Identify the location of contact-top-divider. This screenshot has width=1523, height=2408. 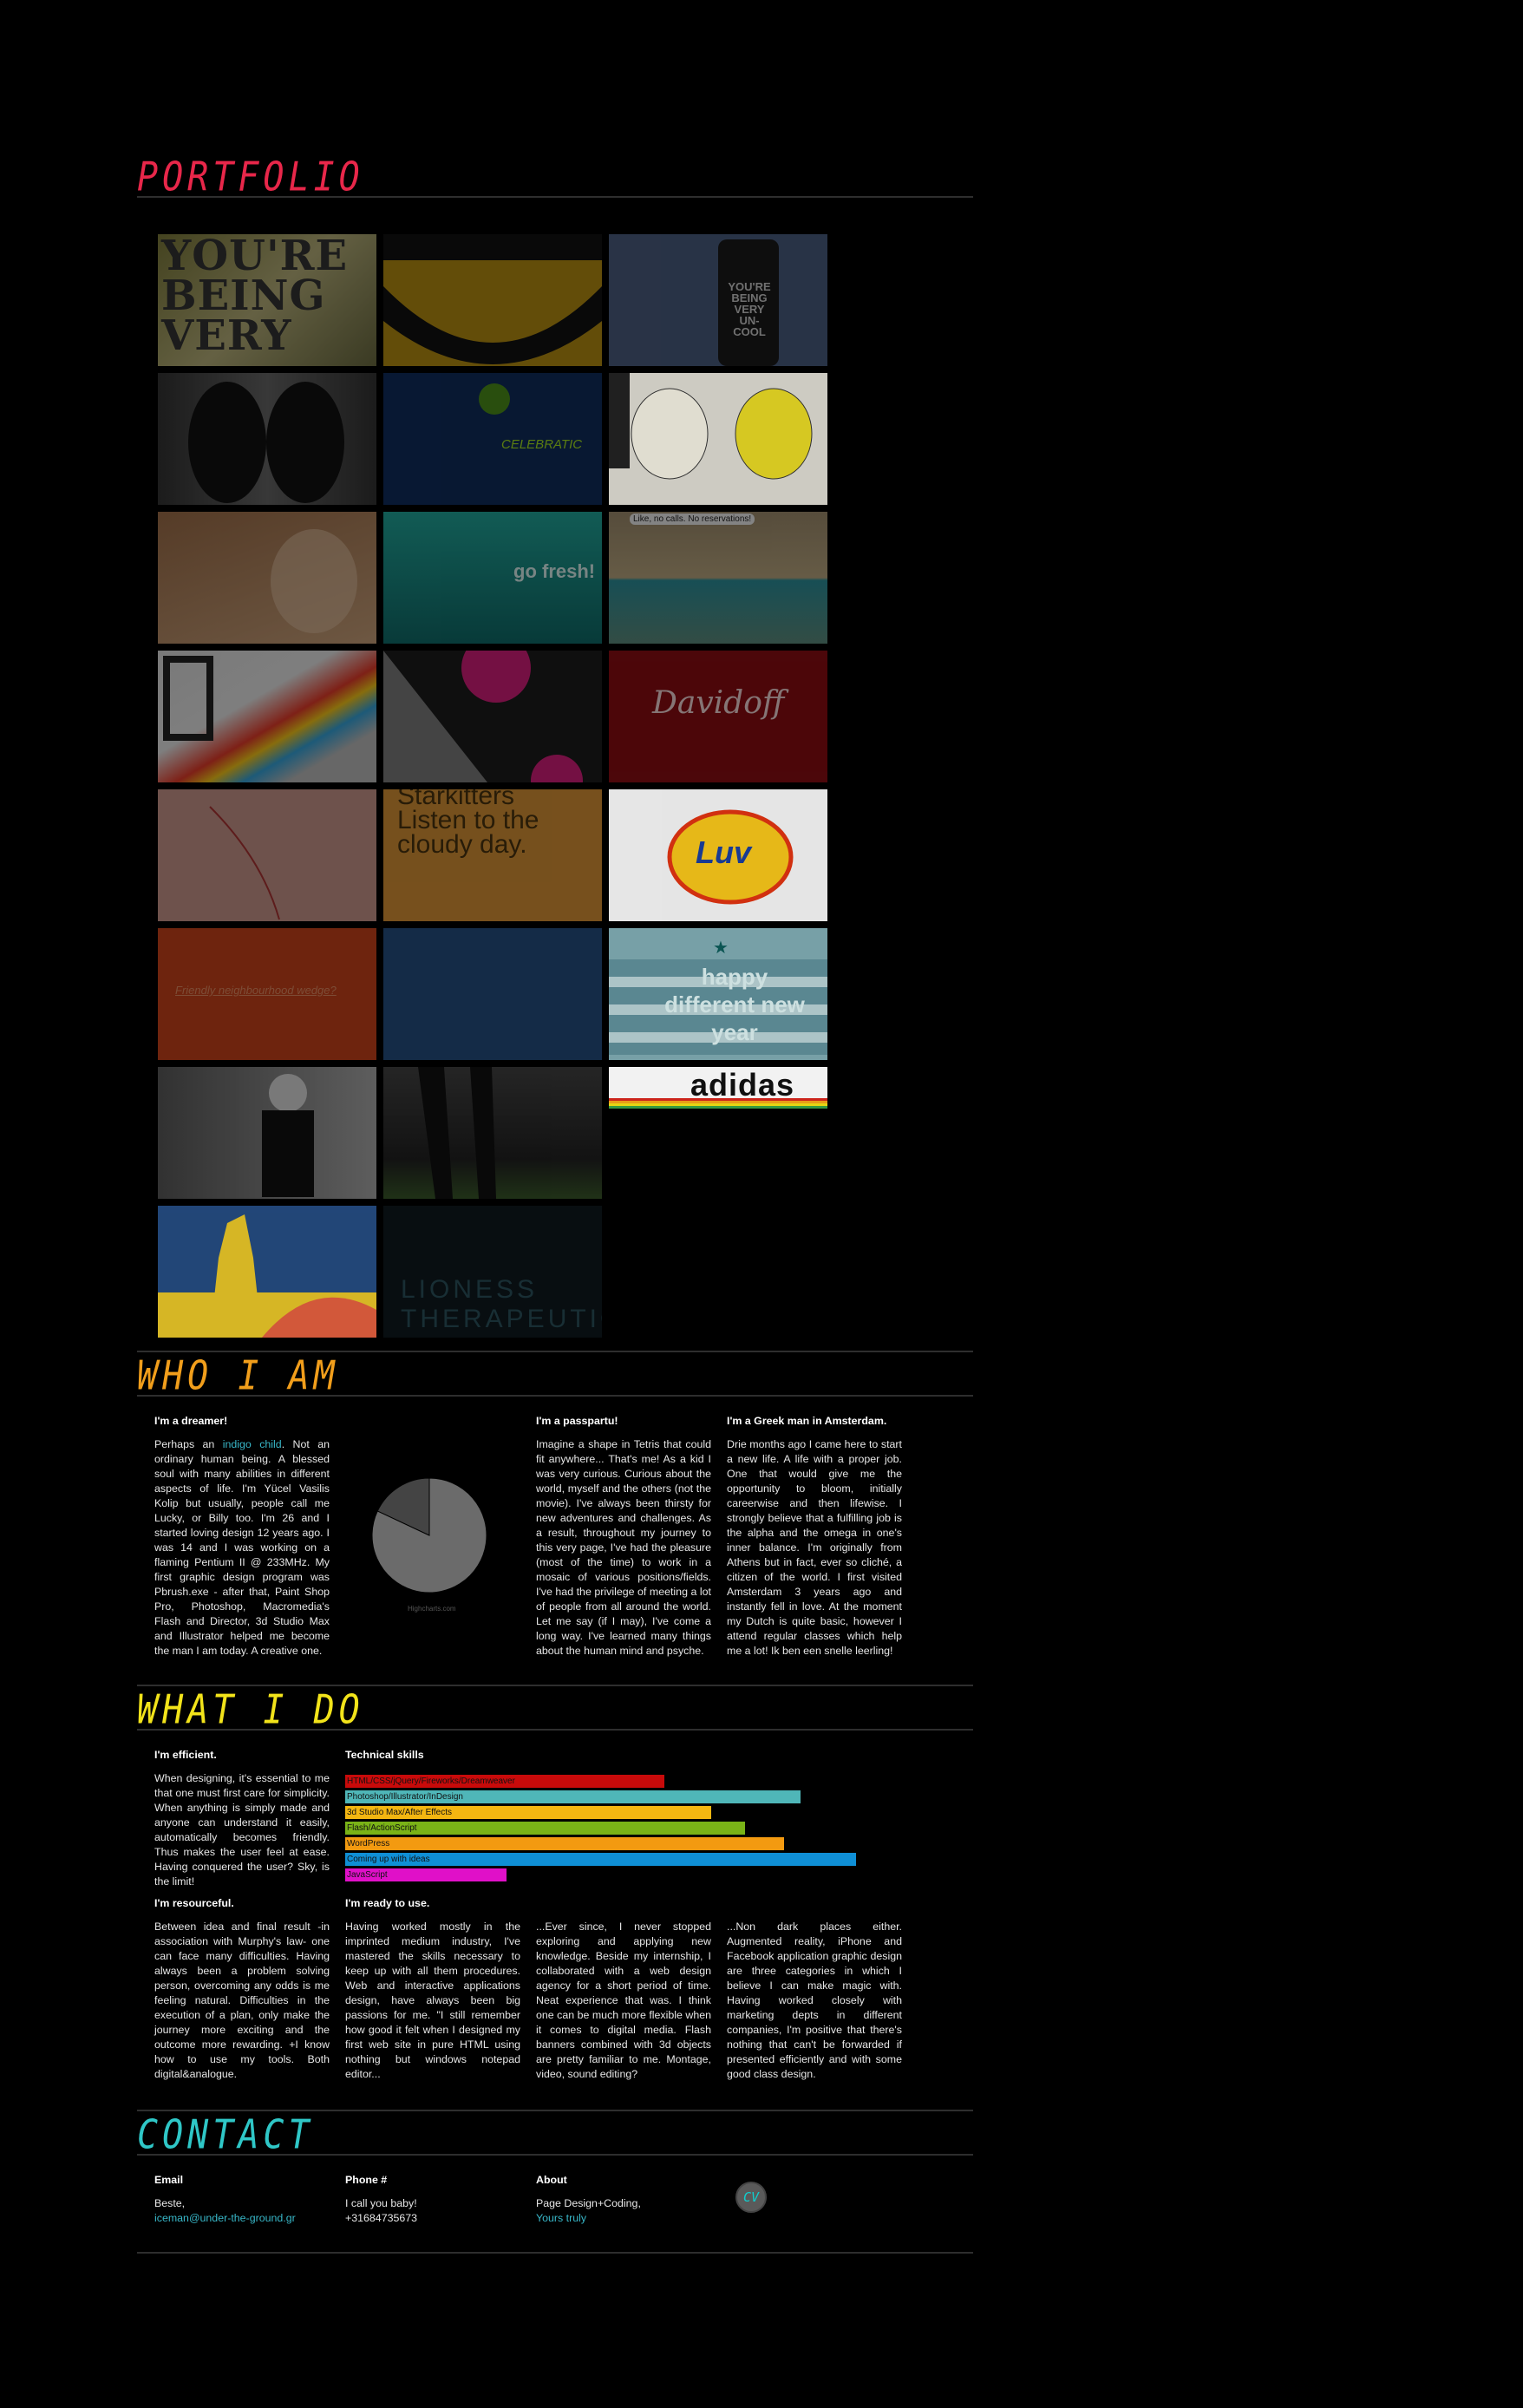
(555, 2110).